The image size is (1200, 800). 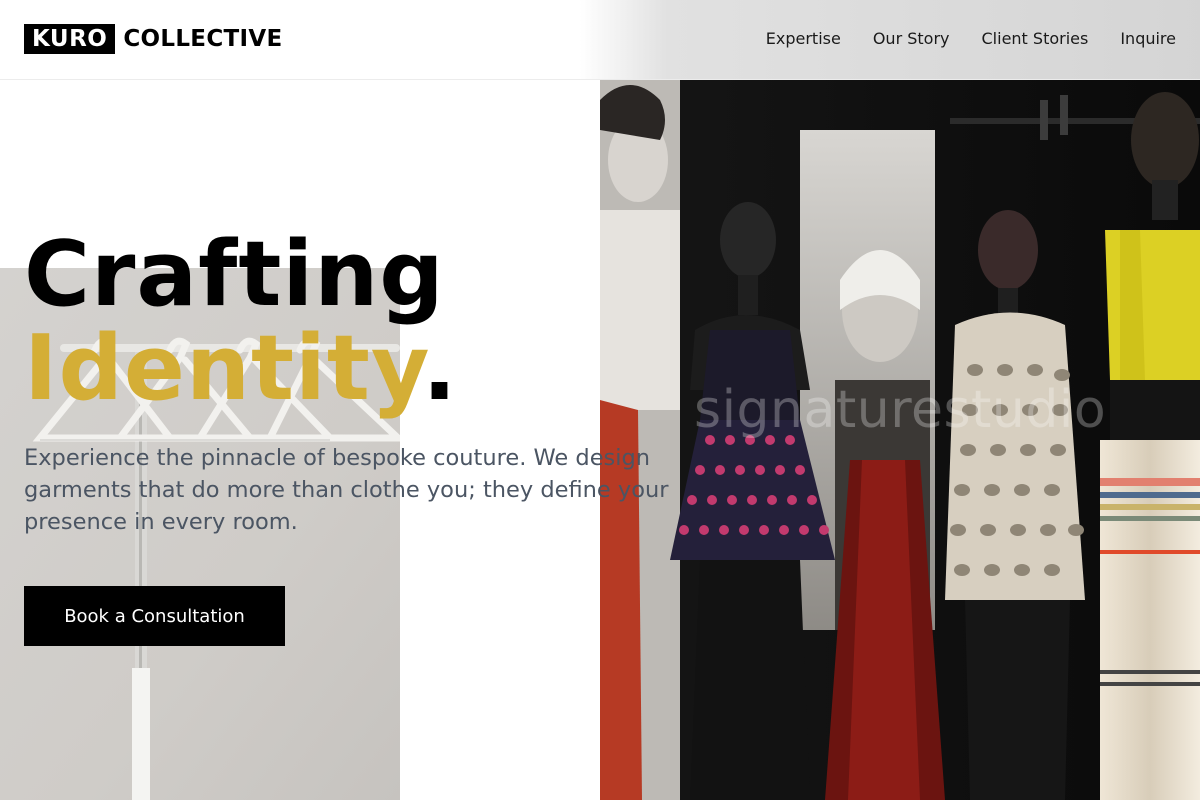 I want to click on brand-logo: KURO COLLECTIVE, so click(x=153, y=39).